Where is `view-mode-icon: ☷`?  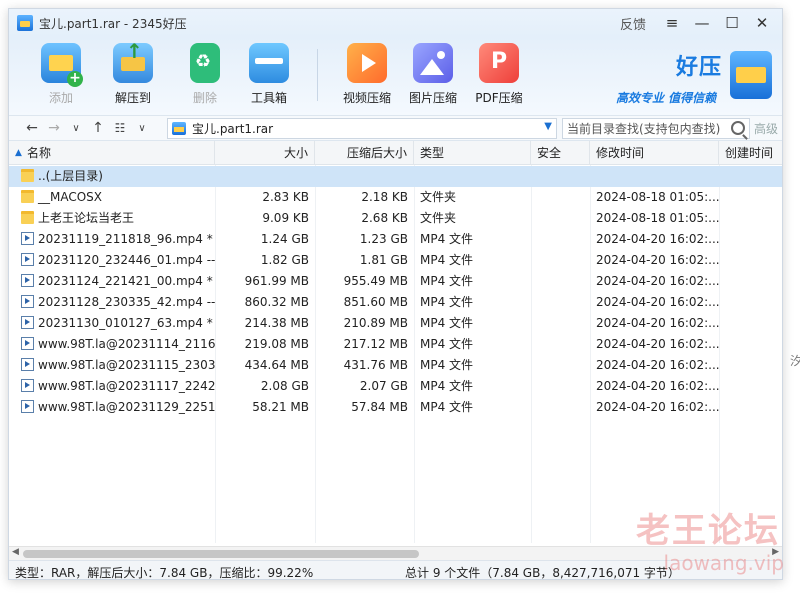 view-mode-icon: ☷ is located at coordinates (120, 128).